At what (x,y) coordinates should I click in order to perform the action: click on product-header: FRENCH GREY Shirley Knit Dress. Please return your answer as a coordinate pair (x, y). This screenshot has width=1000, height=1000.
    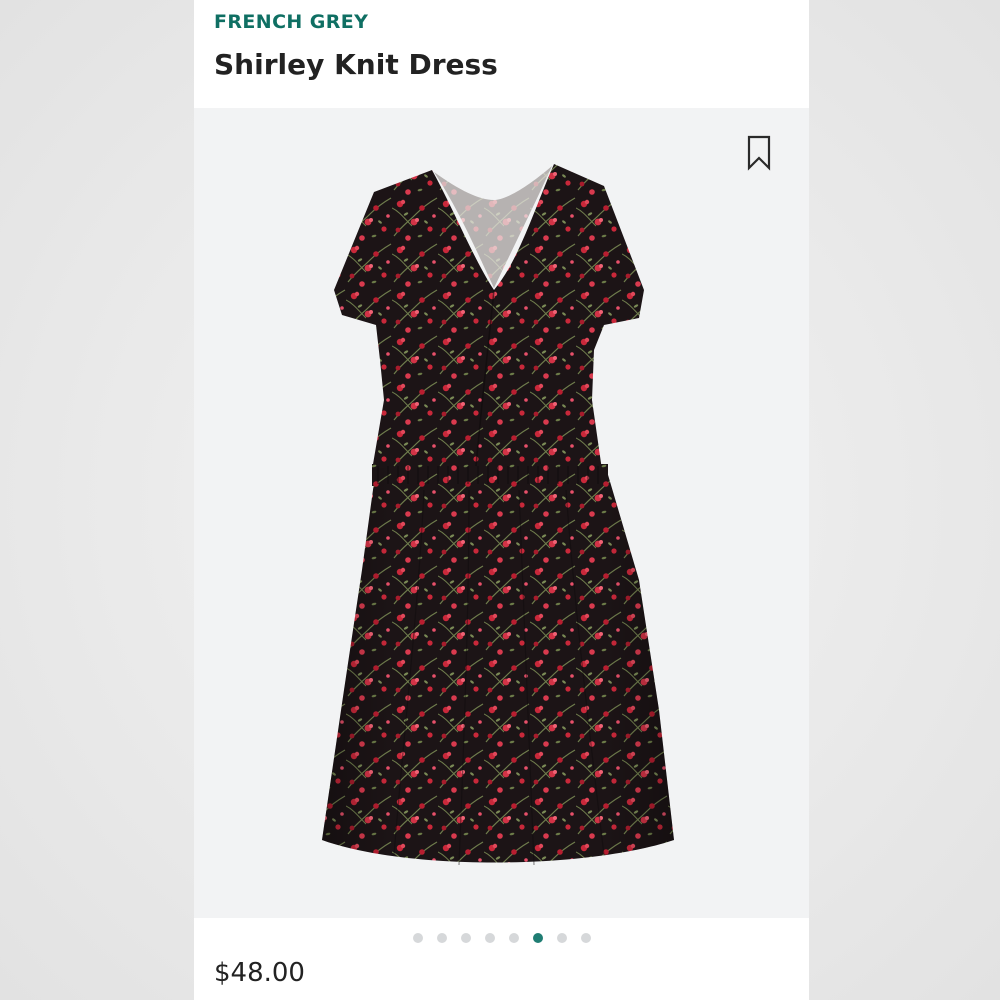
    Looking at the image, I should click on (501, 54).